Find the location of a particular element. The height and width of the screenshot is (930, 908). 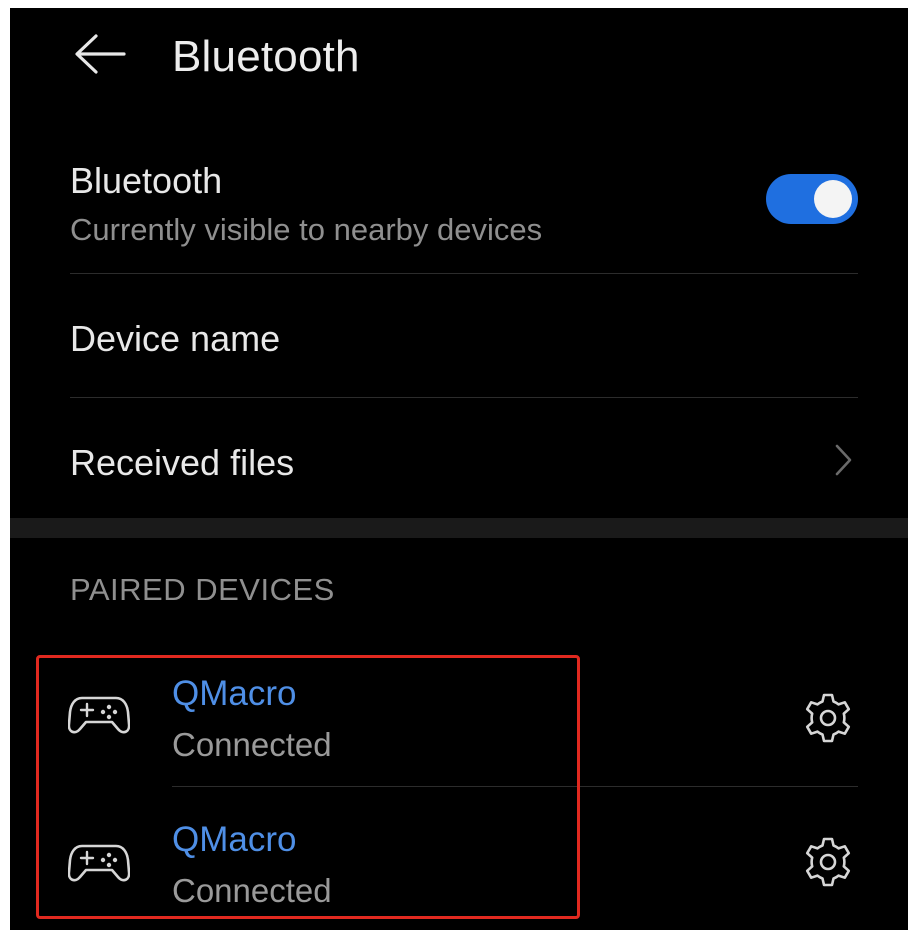

top-bar: Bluetooth is located at coordinates (459, 58).